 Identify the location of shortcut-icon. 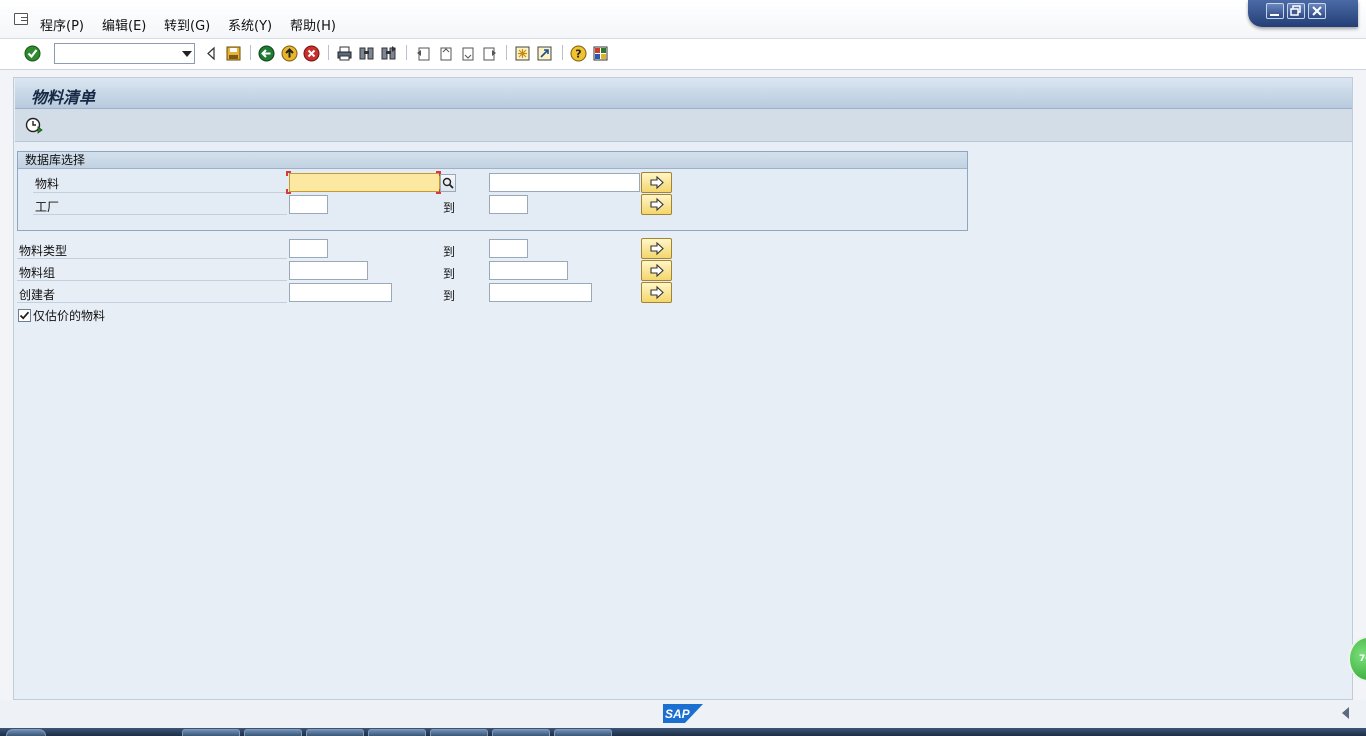
(544, 53).